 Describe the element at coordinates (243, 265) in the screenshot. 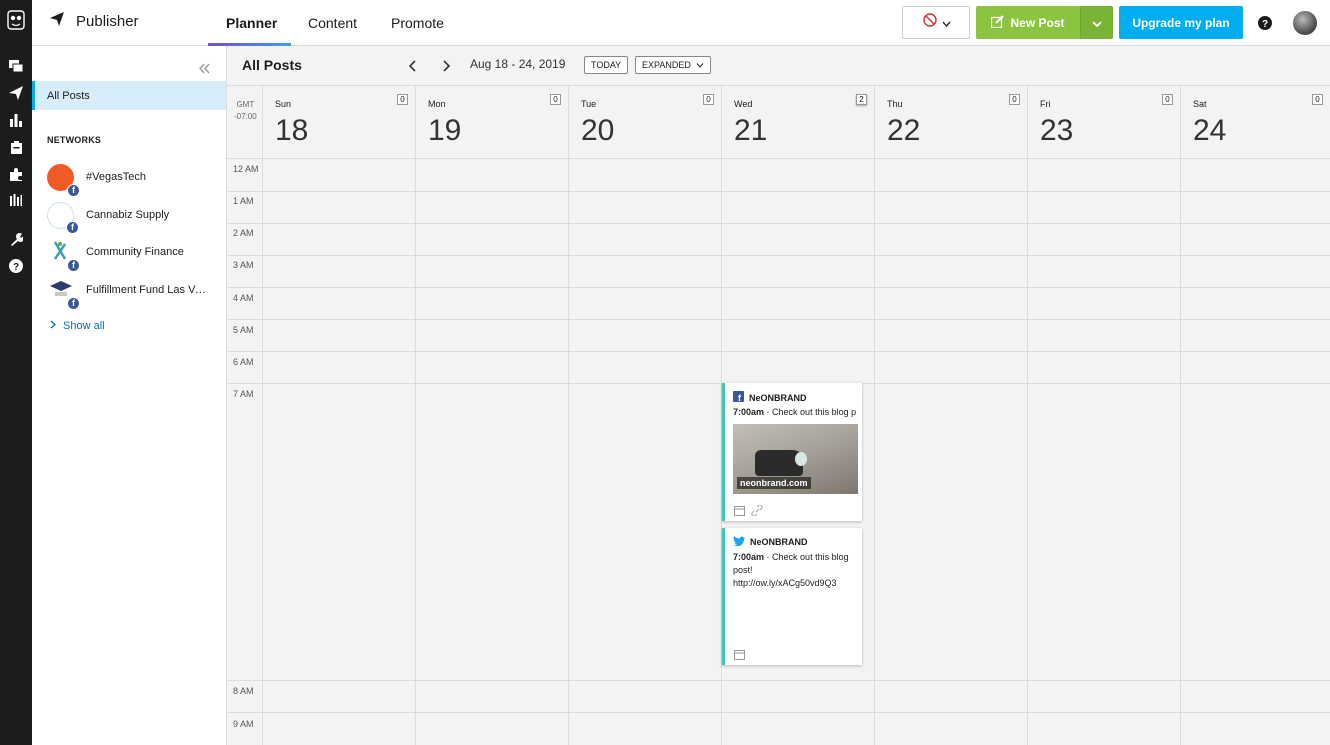

I see `hour-label: 3 AM` at that location.